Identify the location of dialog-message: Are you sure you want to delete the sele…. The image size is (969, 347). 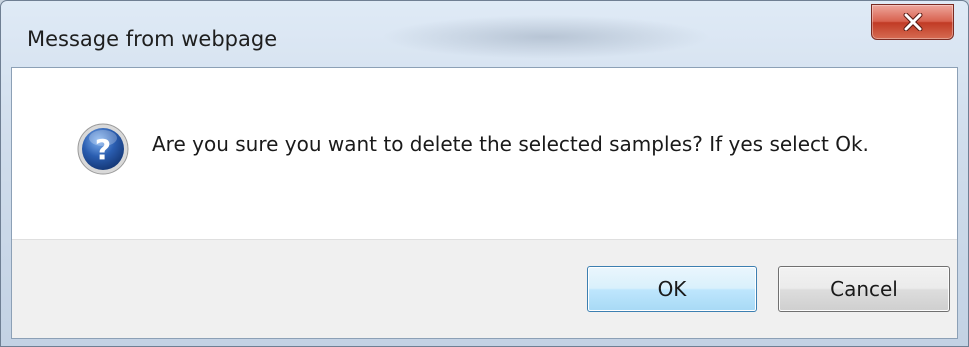
(510, 144).